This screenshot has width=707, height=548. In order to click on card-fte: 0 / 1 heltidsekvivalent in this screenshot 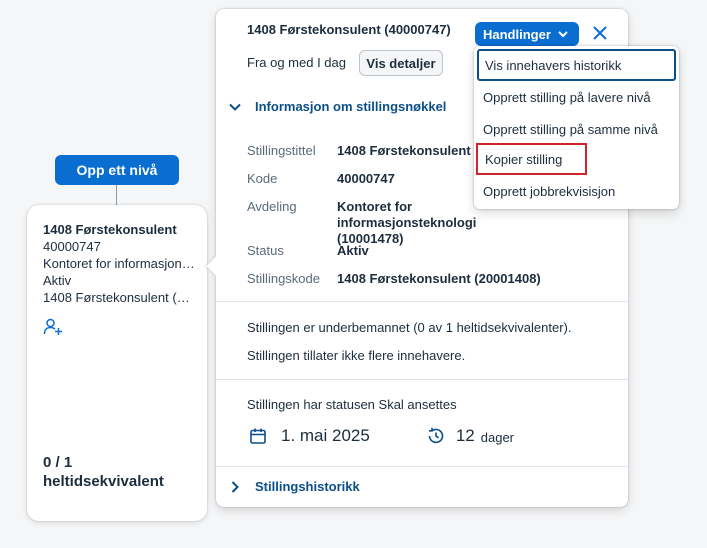, I will do `click(103, 472)`.